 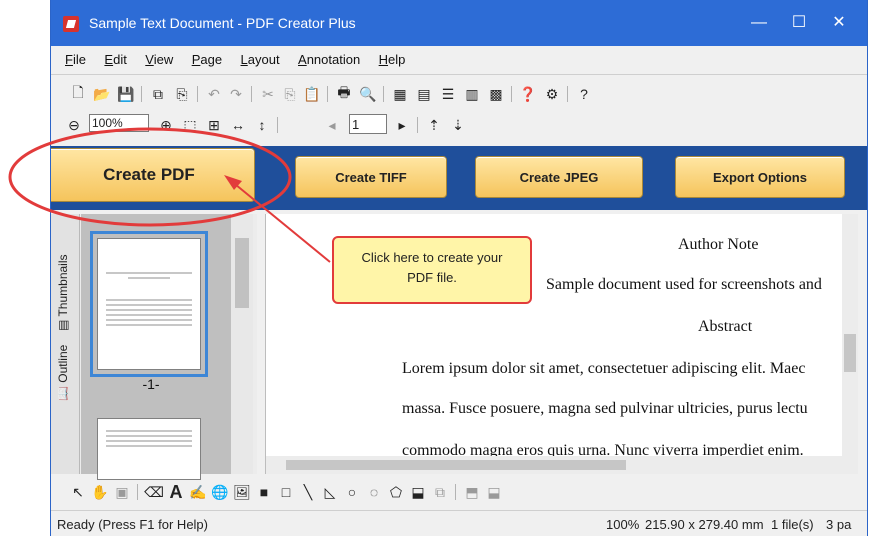 What do you see at coordinates (496, 94) in the screenshot?
I see `grid-view-icon: ▩` at bounding box center [496, 94].